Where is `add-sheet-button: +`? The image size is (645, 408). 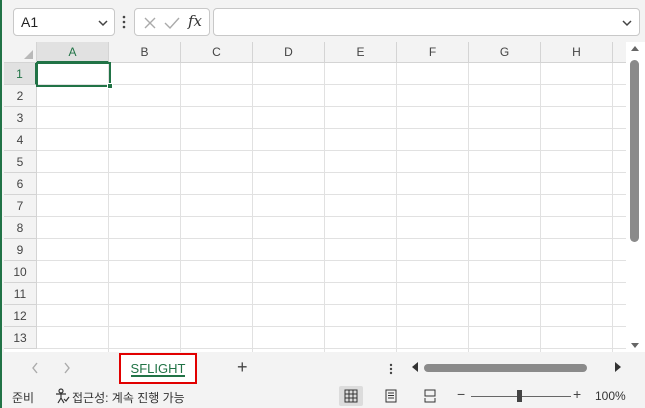
add-sheet-button: + is located at coordinates (242, 367).